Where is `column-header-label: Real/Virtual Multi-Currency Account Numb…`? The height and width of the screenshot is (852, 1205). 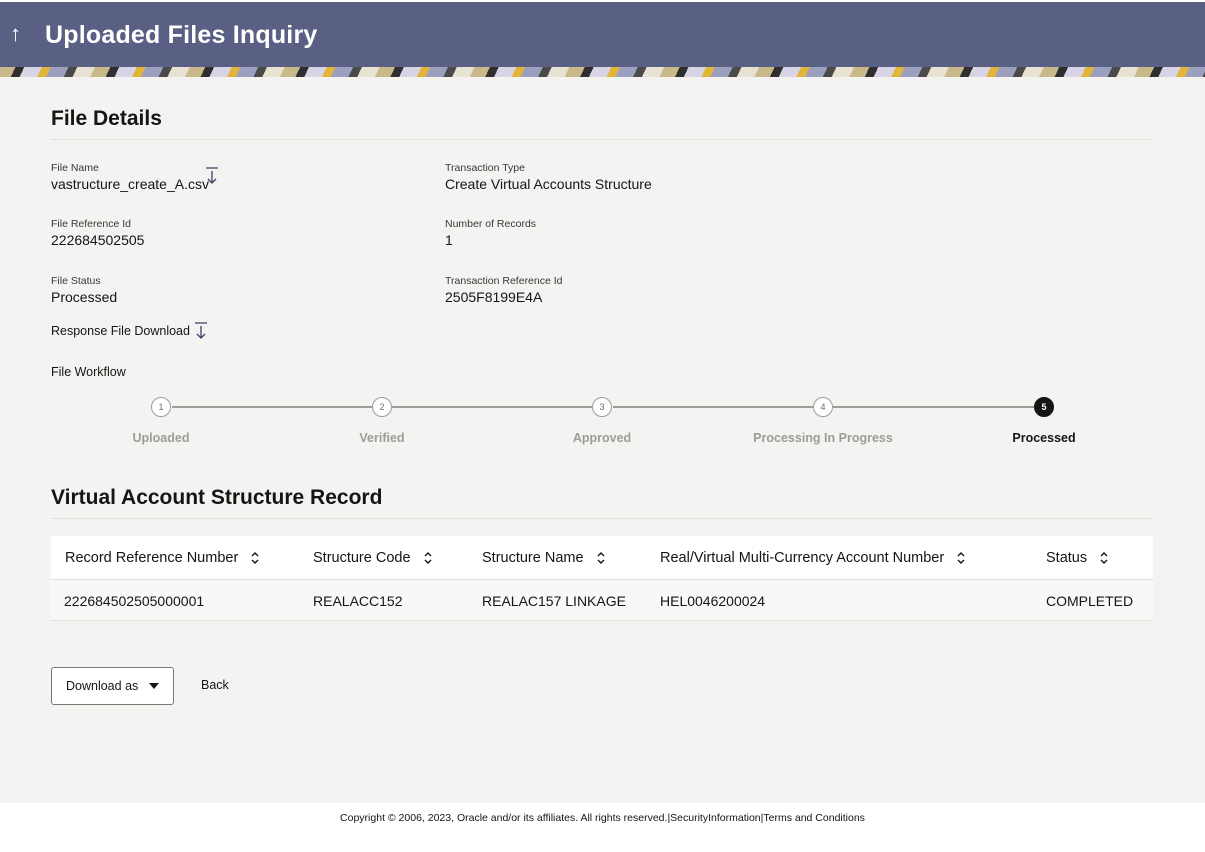 column-header-label: Real/Virtual Multi-Currency Account Numb… is located at coordinates (802, 558).